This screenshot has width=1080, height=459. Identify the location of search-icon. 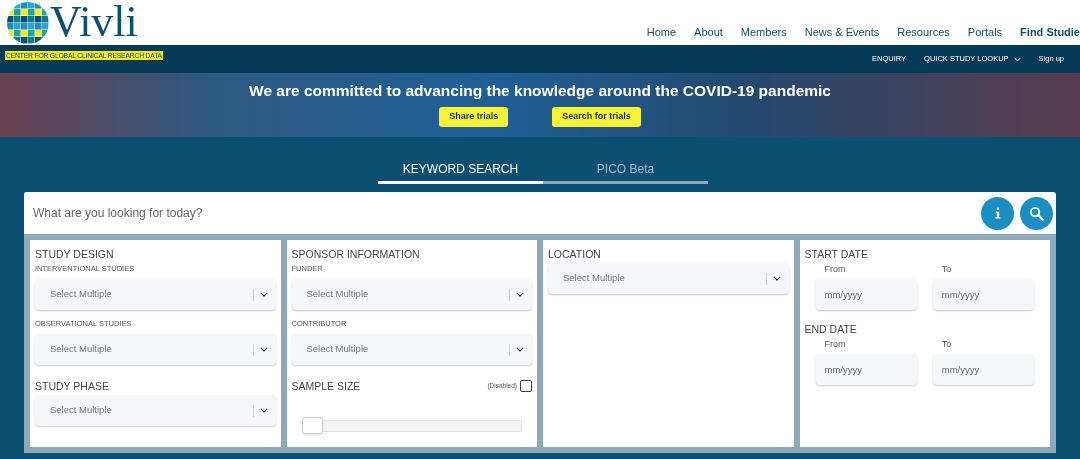
(1036, 213).